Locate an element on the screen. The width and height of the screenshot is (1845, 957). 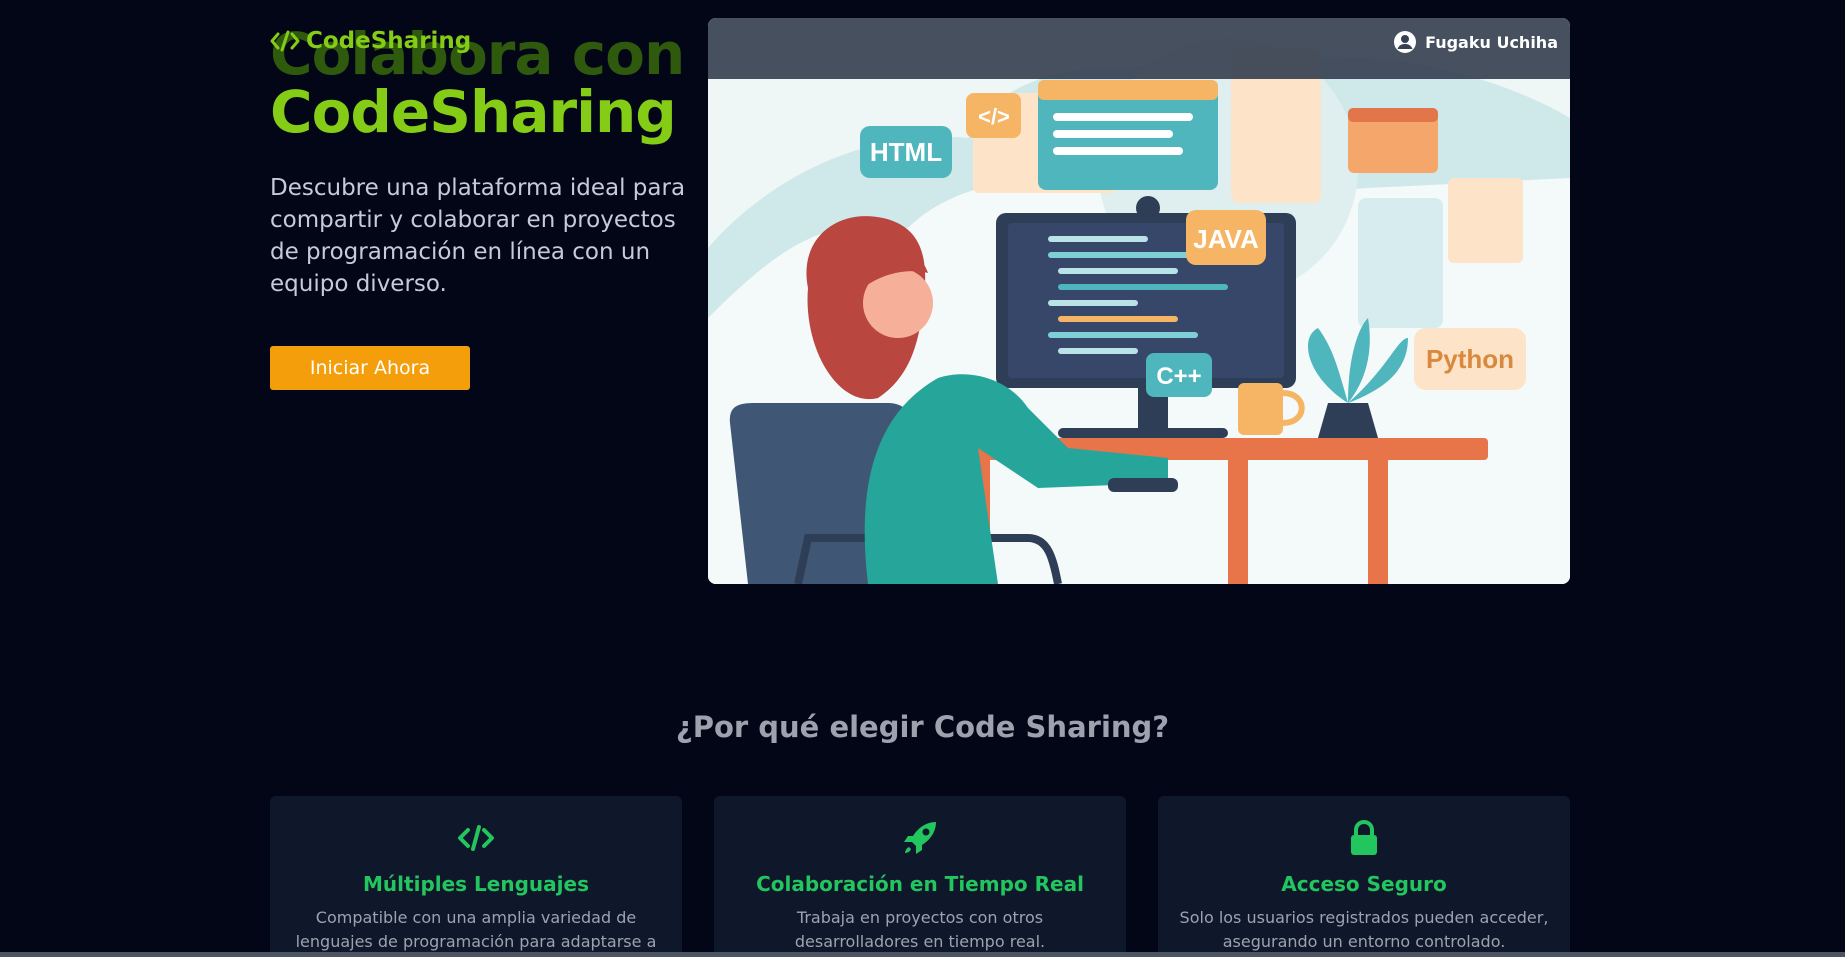
horizontal-scrollbar is located at coordinates (922, 954).